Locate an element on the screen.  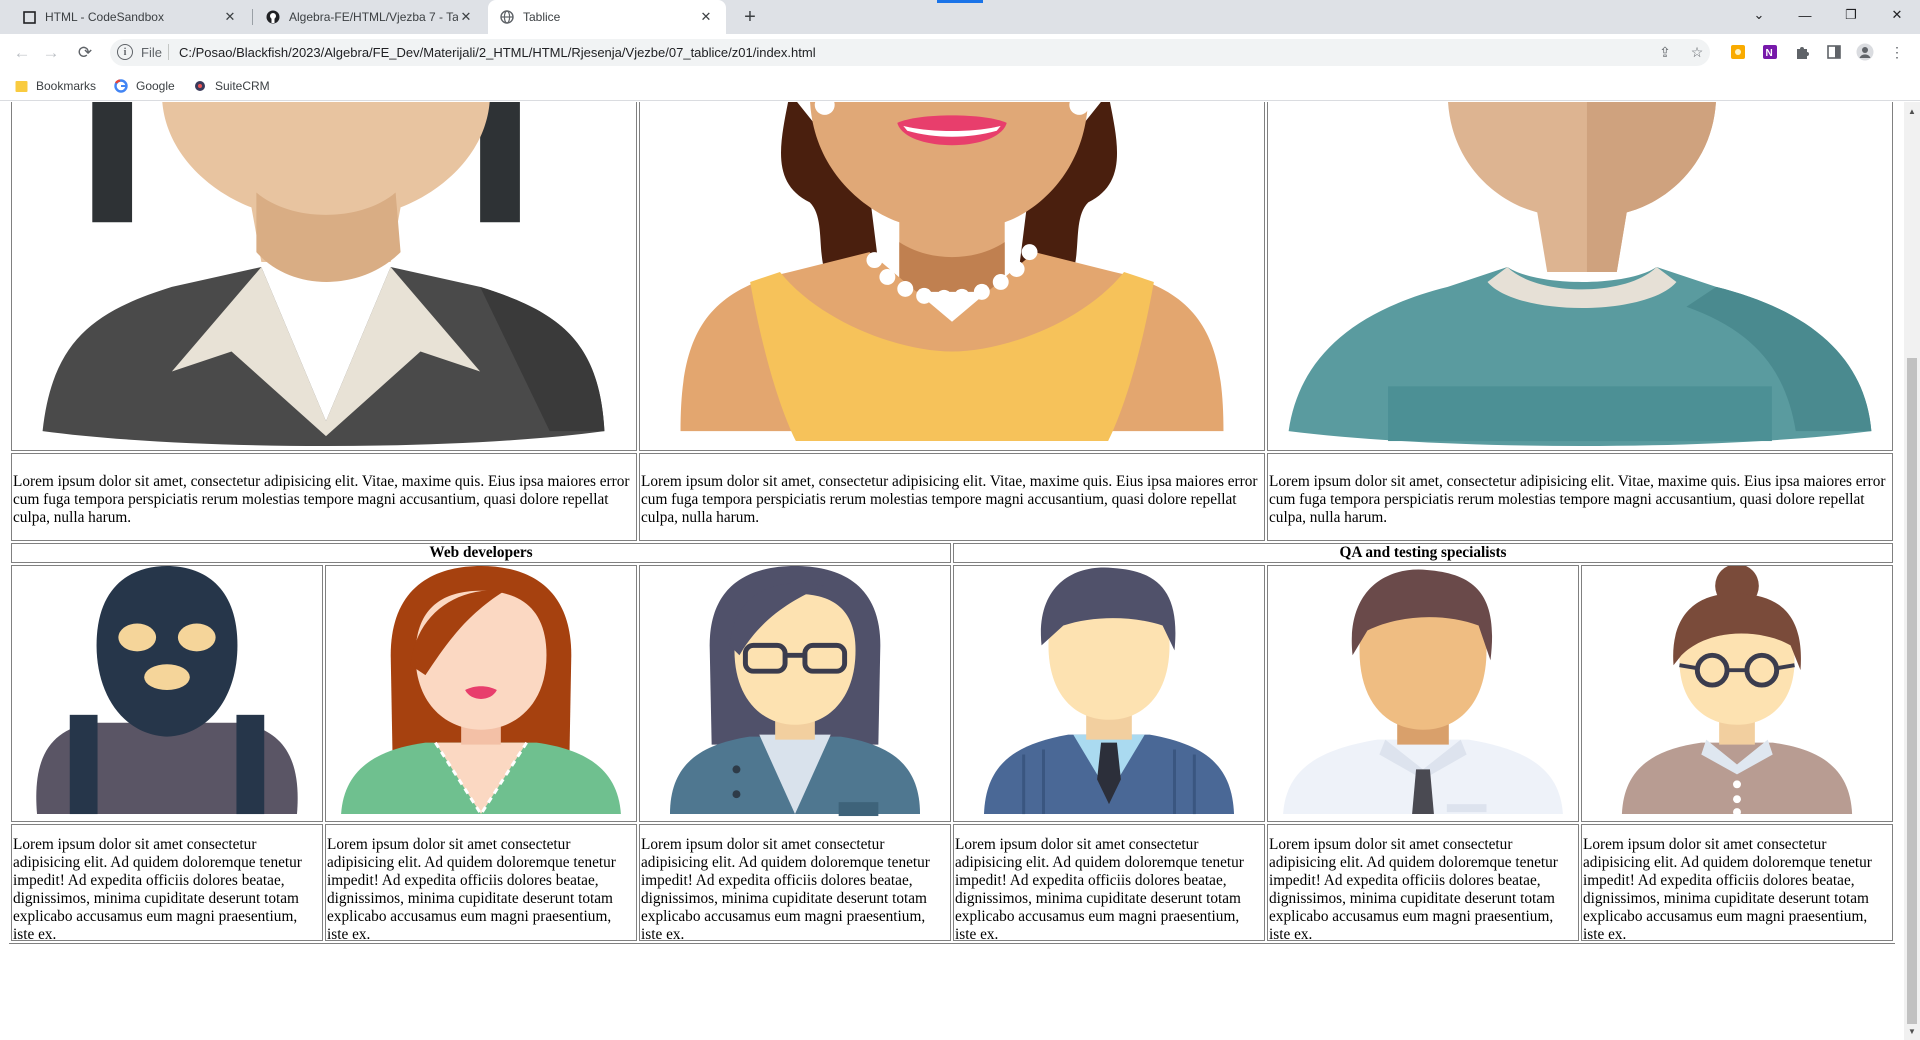
scroll-up-arrow-icon: ▲ is located at coordinates (1912, 111).